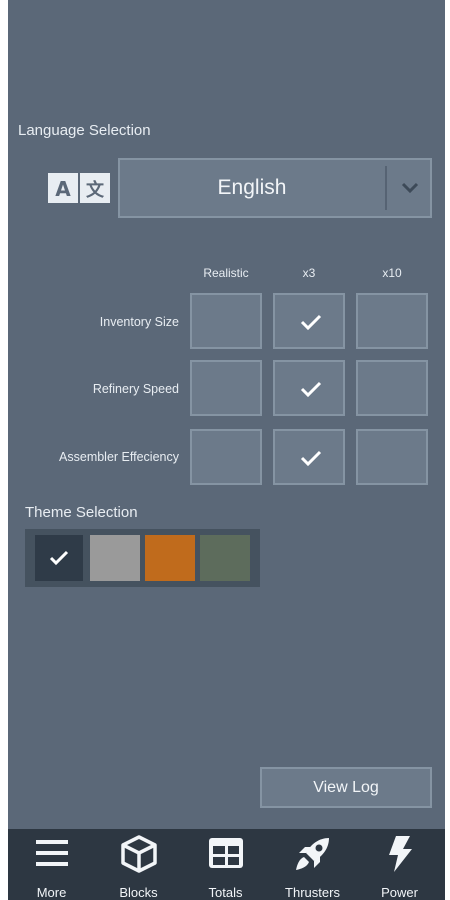 The height and width of the screenshot is (900, 450). Describe the element at coordinates (346, 787) in the screenshot. I see `view-log-button: View Log` at that location.